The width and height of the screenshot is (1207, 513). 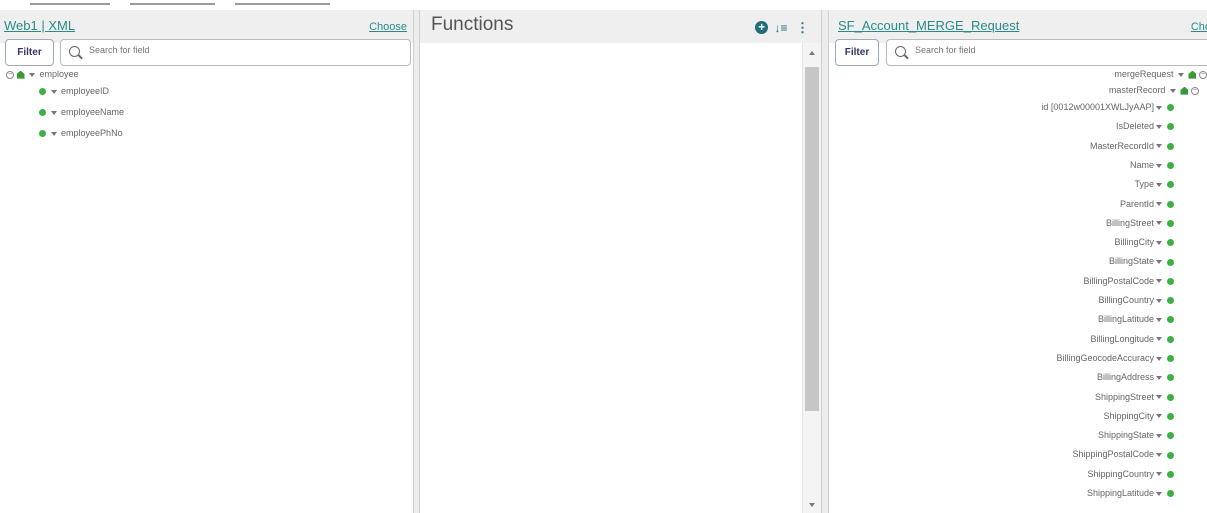 I want to click on tree-node-label: employee, so click(x=59, y=74).